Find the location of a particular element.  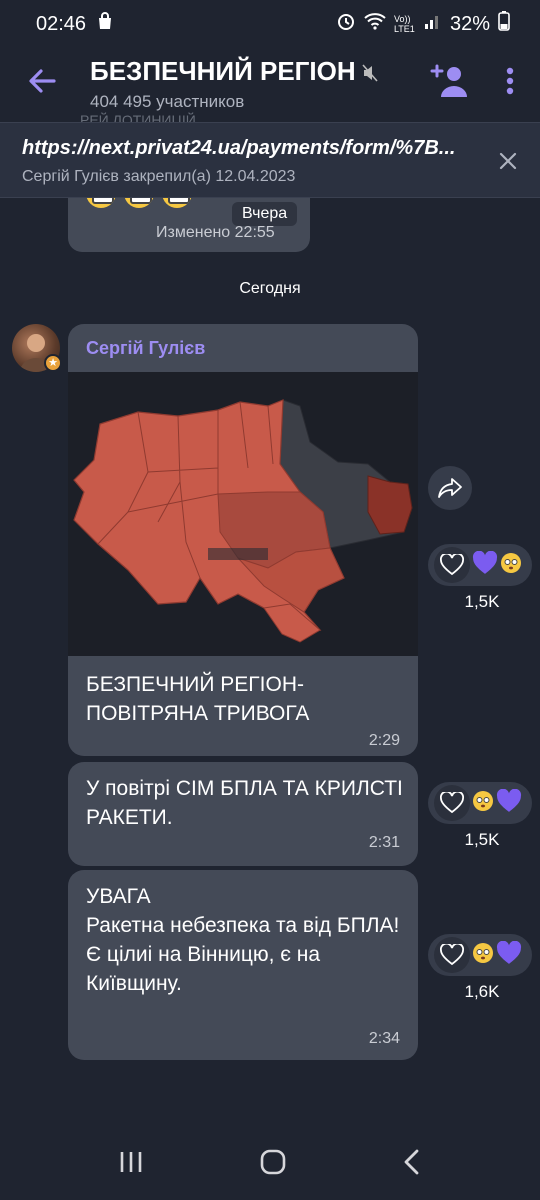

status-bar: 02:46 Vo)) LTE1 32% is located at coordinates (270, 24).